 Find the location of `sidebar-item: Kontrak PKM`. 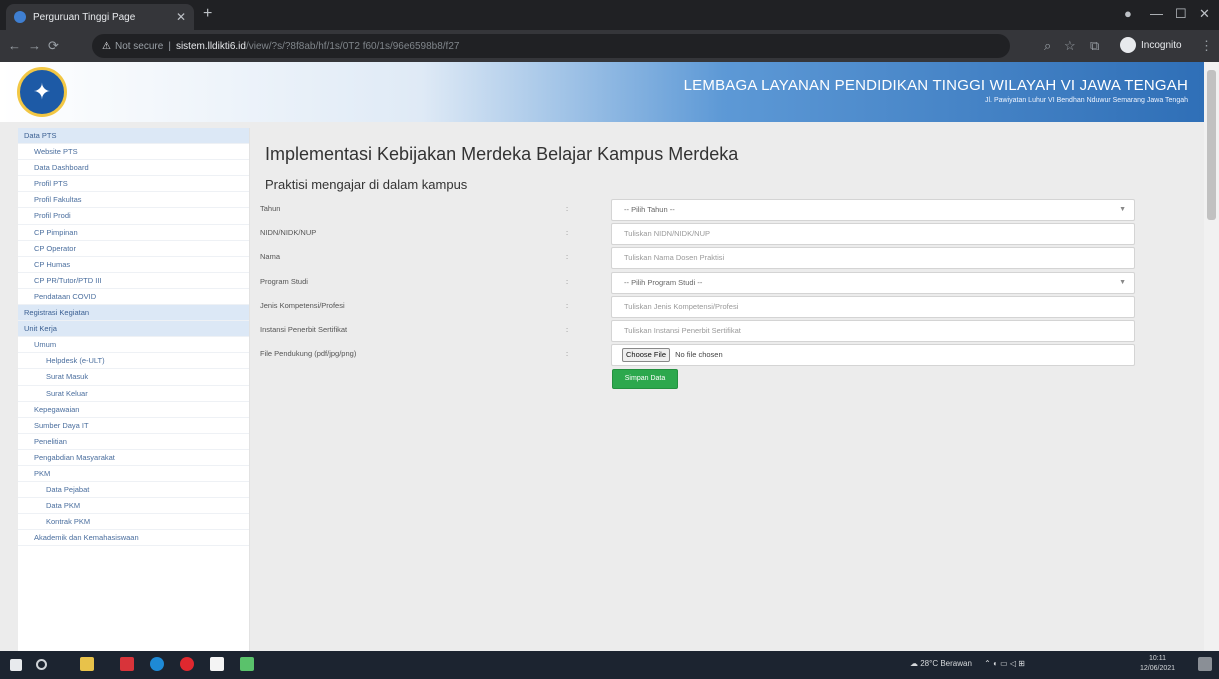

sidebar-item: Kontrak PKM is located at coordinates (133, 522).